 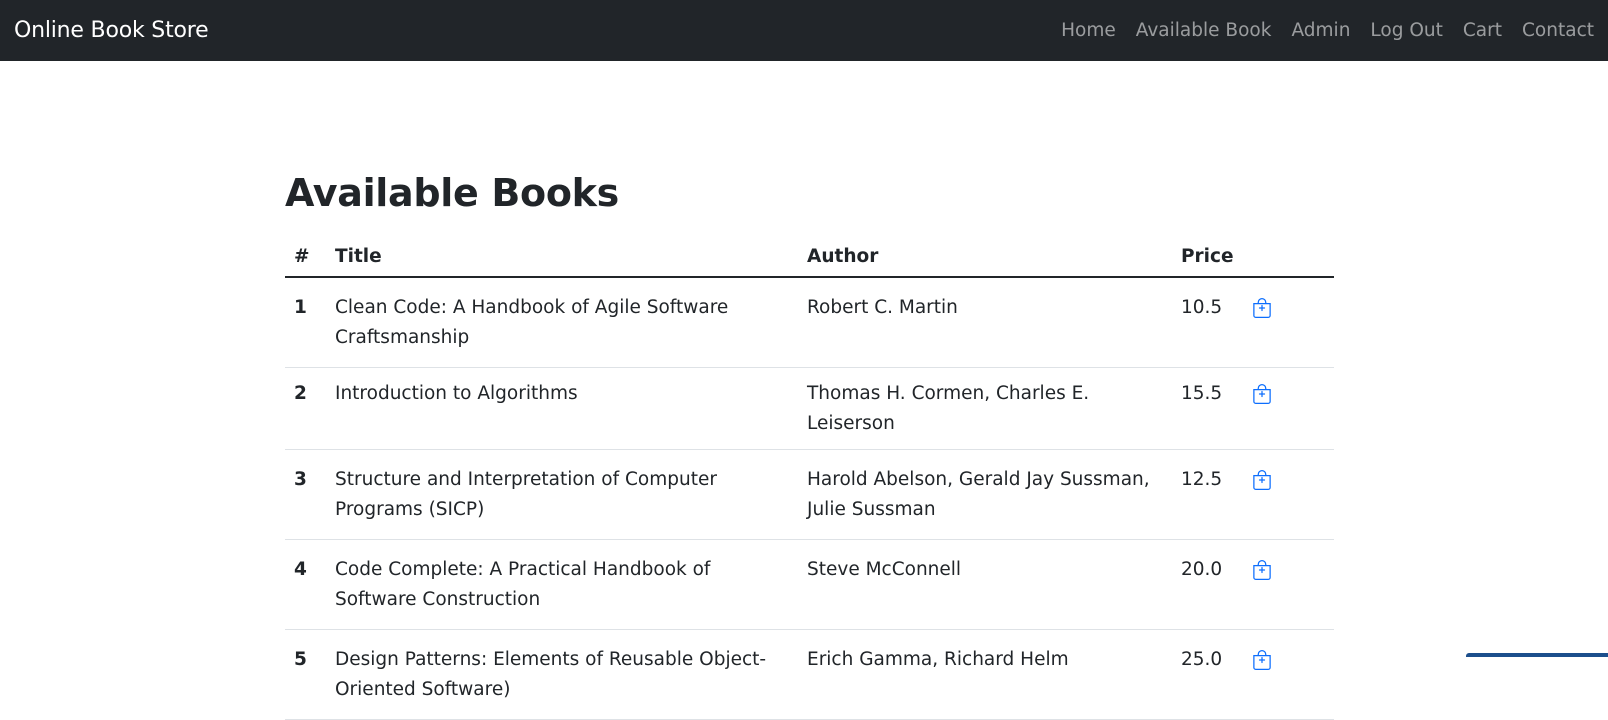 I want to click on row-number: 1, so click(x=305, y=322).